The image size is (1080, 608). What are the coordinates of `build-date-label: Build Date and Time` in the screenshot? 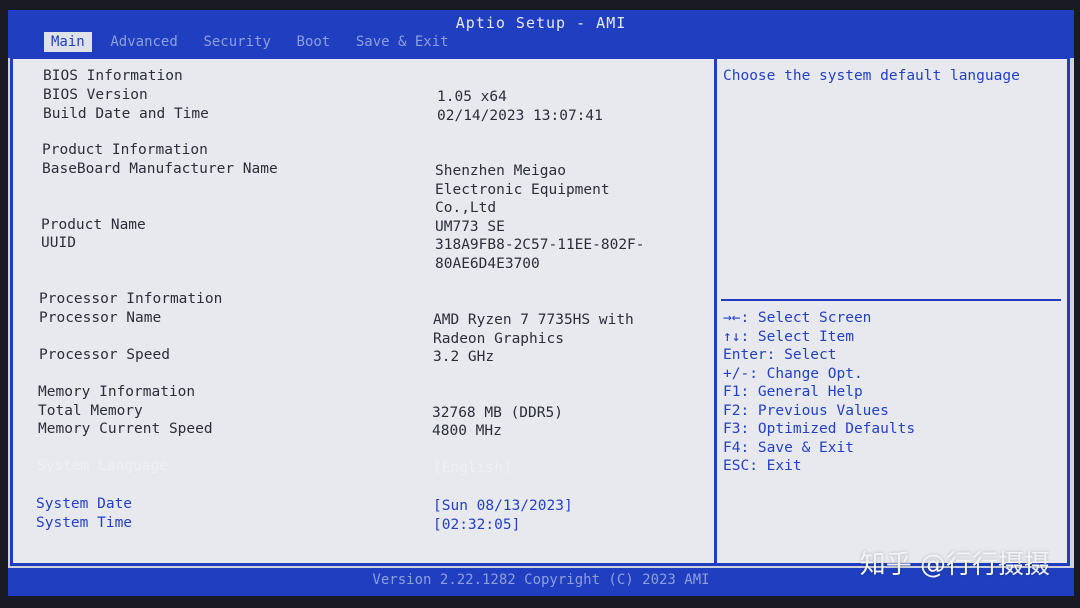 It's located at (126, 114).